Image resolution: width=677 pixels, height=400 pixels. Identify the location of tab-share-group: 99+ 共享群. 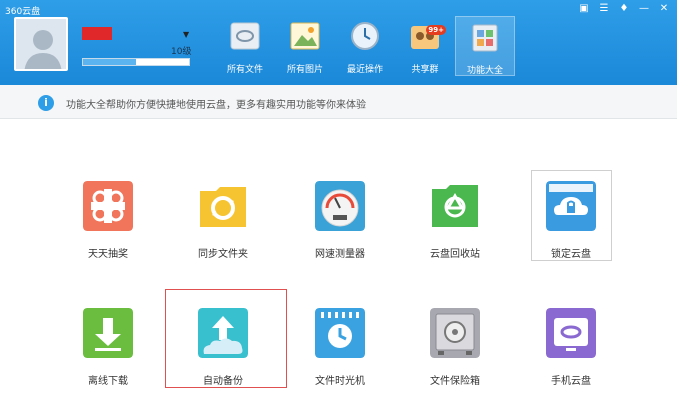
(425, 46).